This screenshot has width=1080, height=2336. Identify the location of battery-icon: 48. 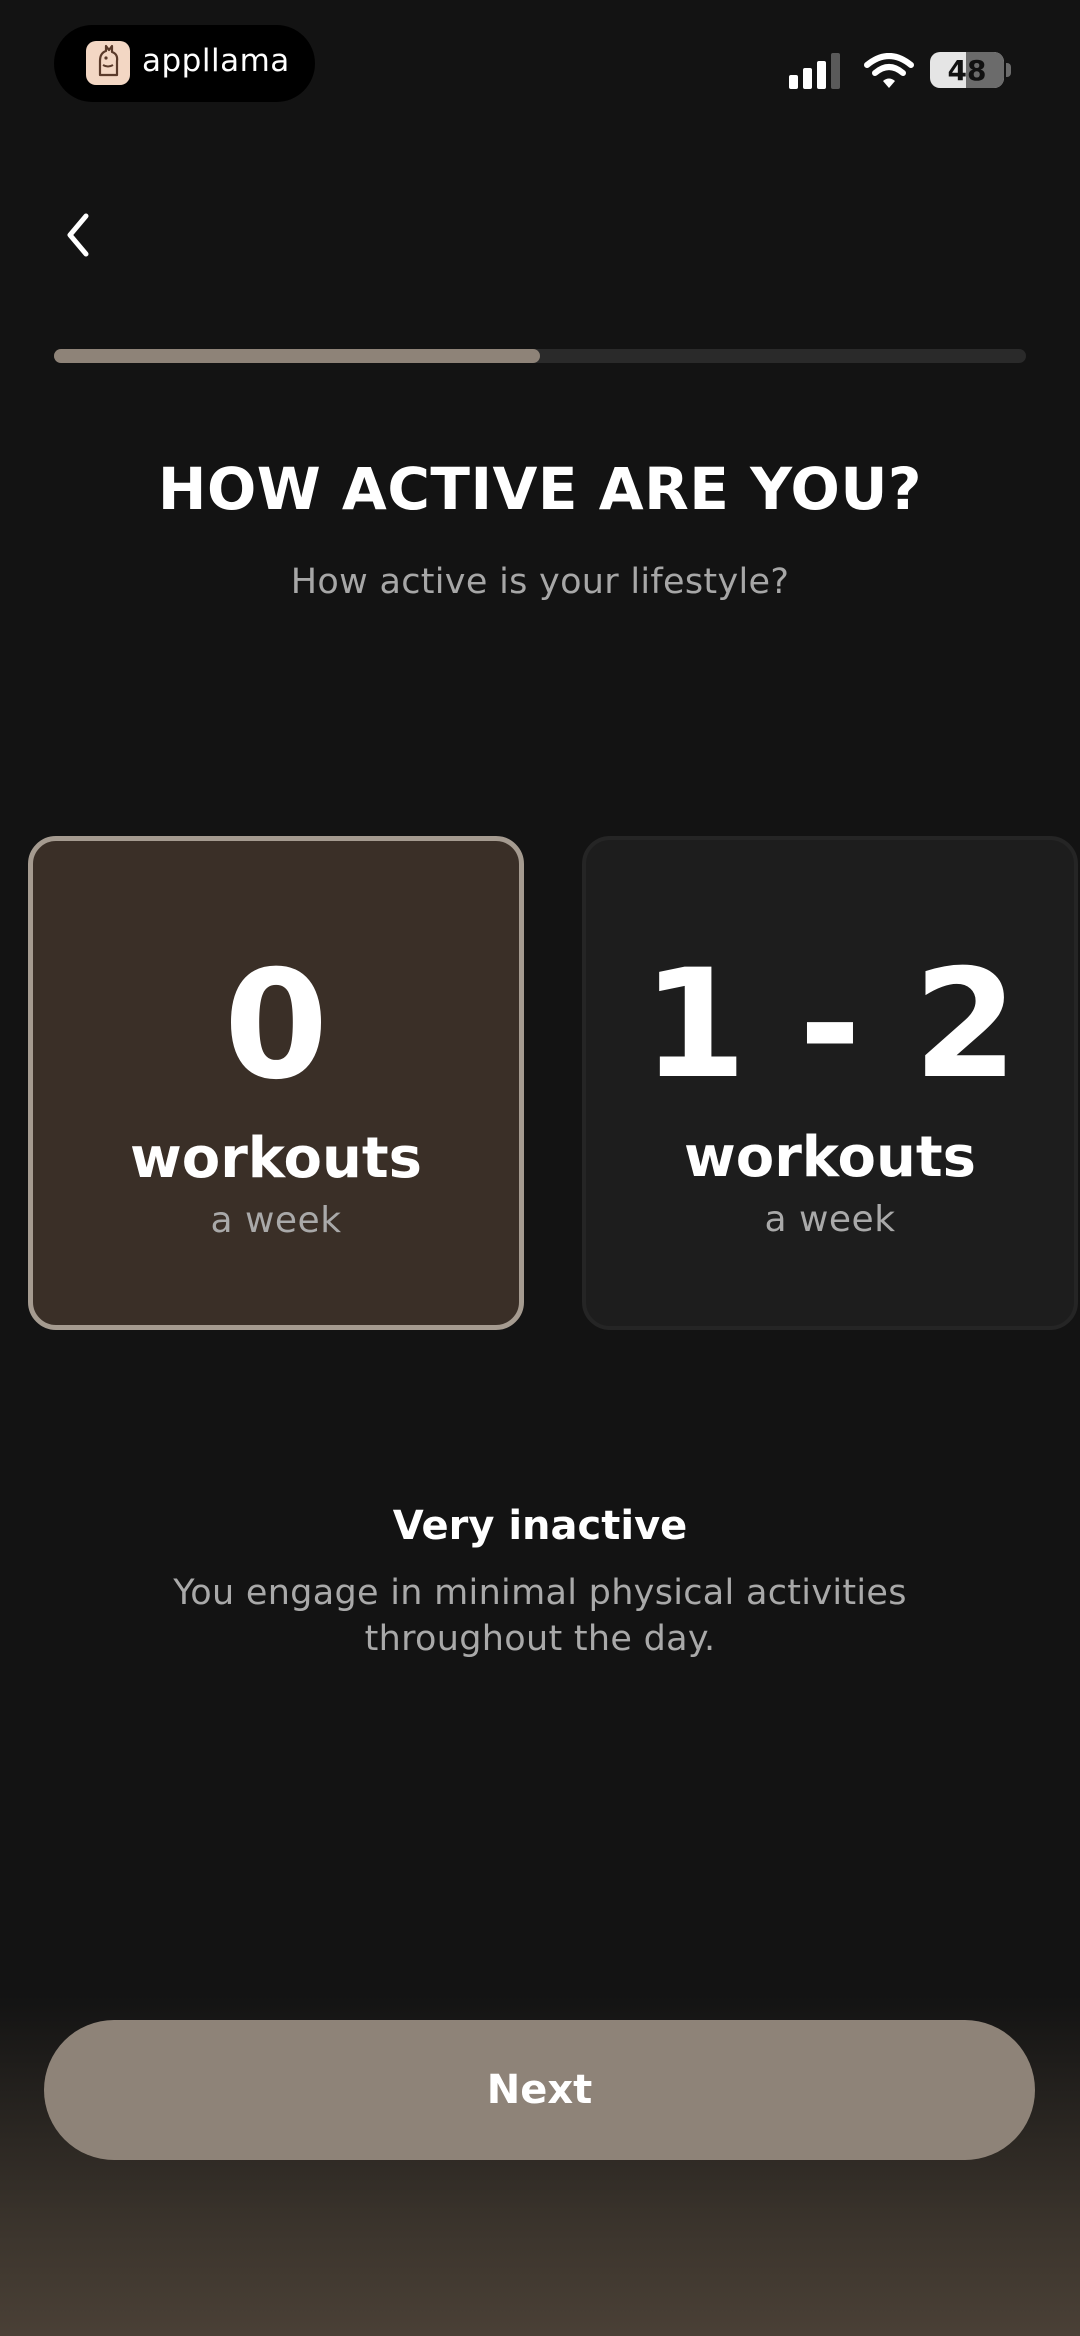
(967, 70).